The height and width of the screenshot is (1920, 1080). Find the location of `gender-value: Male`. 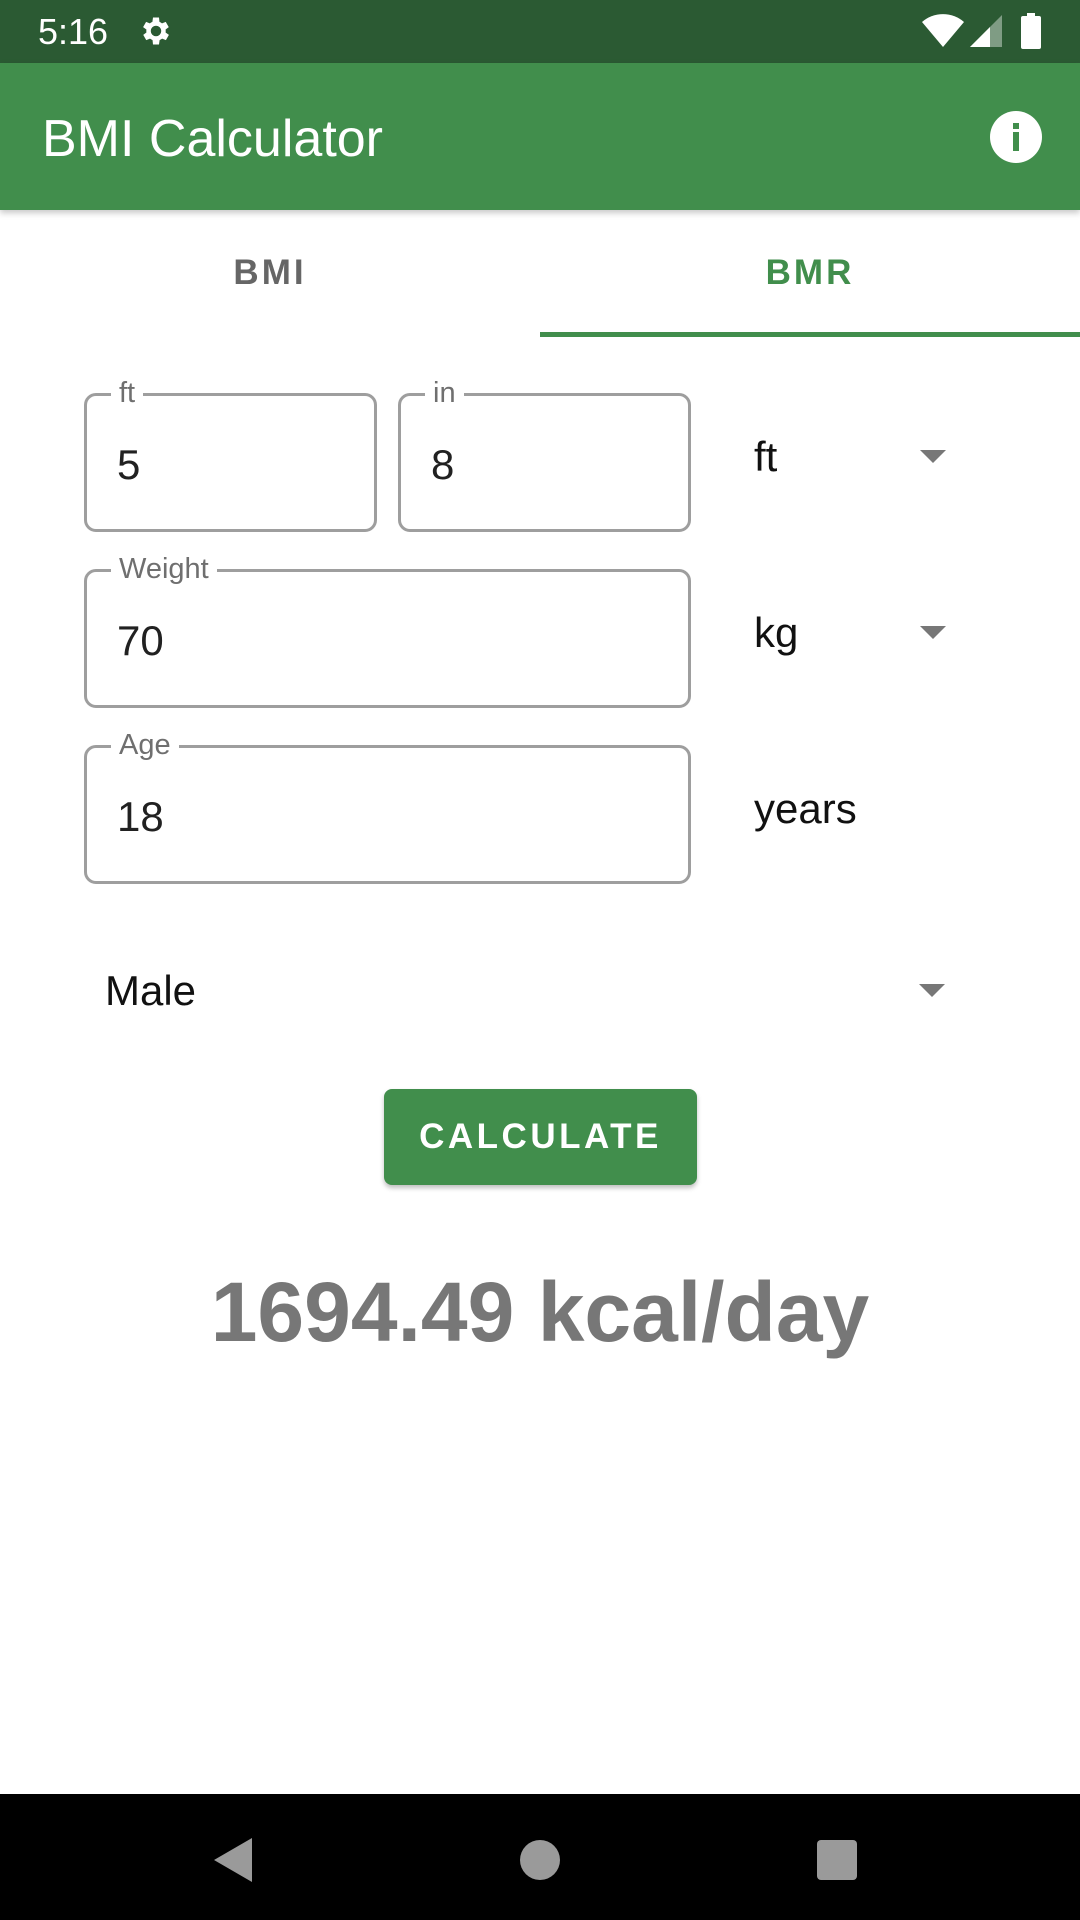

gender-value: Male is located at coordinates (151, 990).